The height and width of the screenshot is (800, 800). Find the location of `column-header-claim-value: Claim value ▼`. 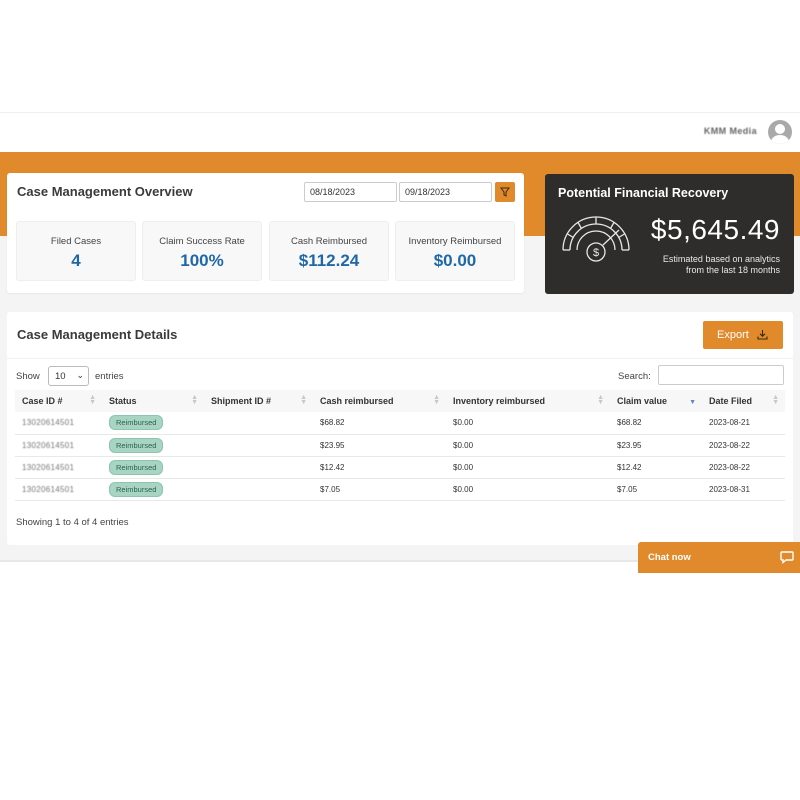

column-header-claim-value: Claim value ▼ is located at coordinates (656, 401).